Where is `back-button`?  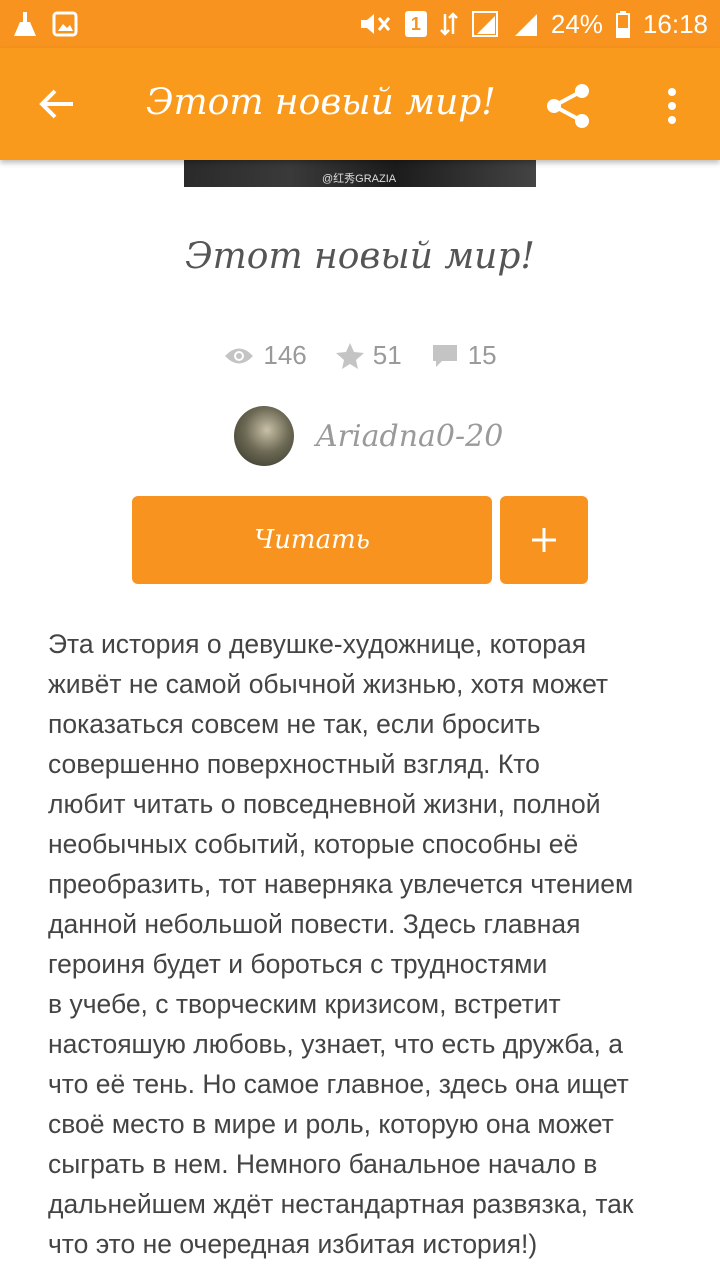 back-button is located at coordinates (56, 104).